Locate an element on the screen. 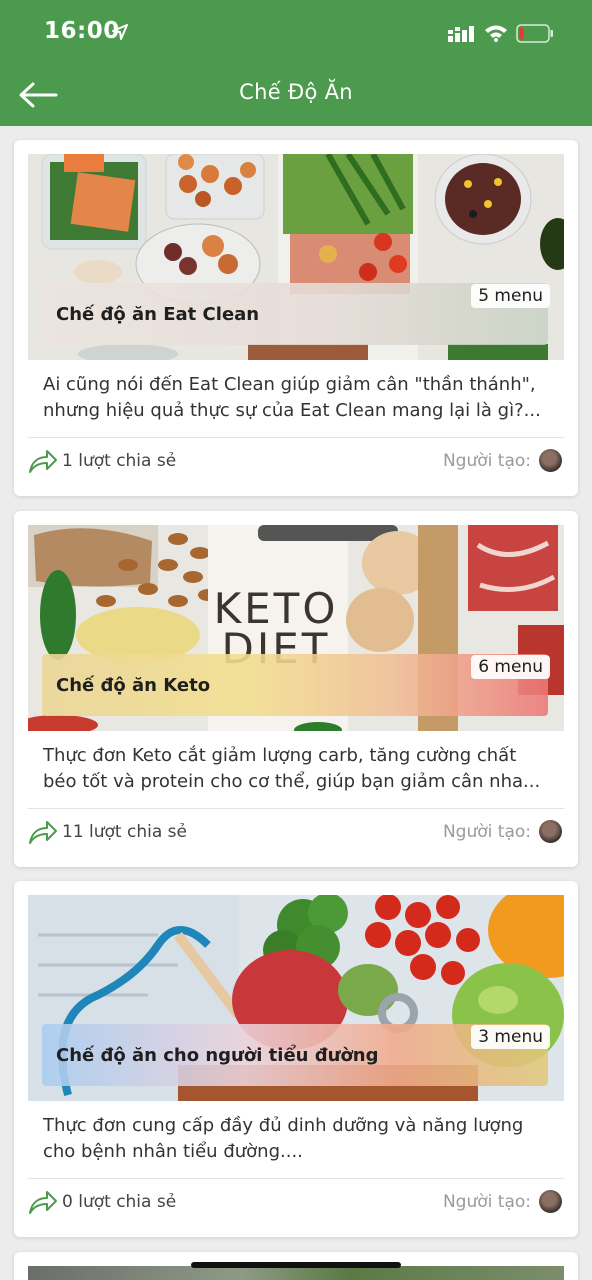  share-count: 0 lượt chia sẻ is located at coordinates (119, 1202).